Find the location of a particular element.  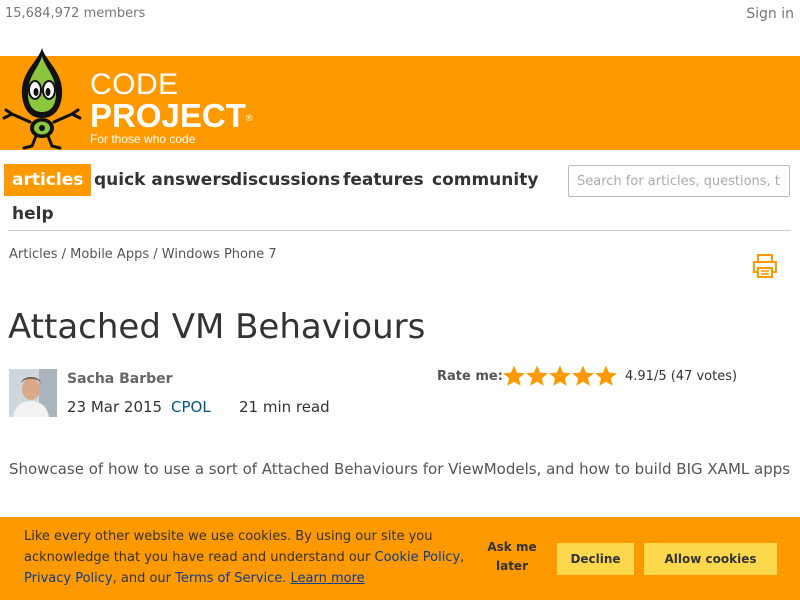

author-name: Sacha Barber is located at coordinates (120, 379).